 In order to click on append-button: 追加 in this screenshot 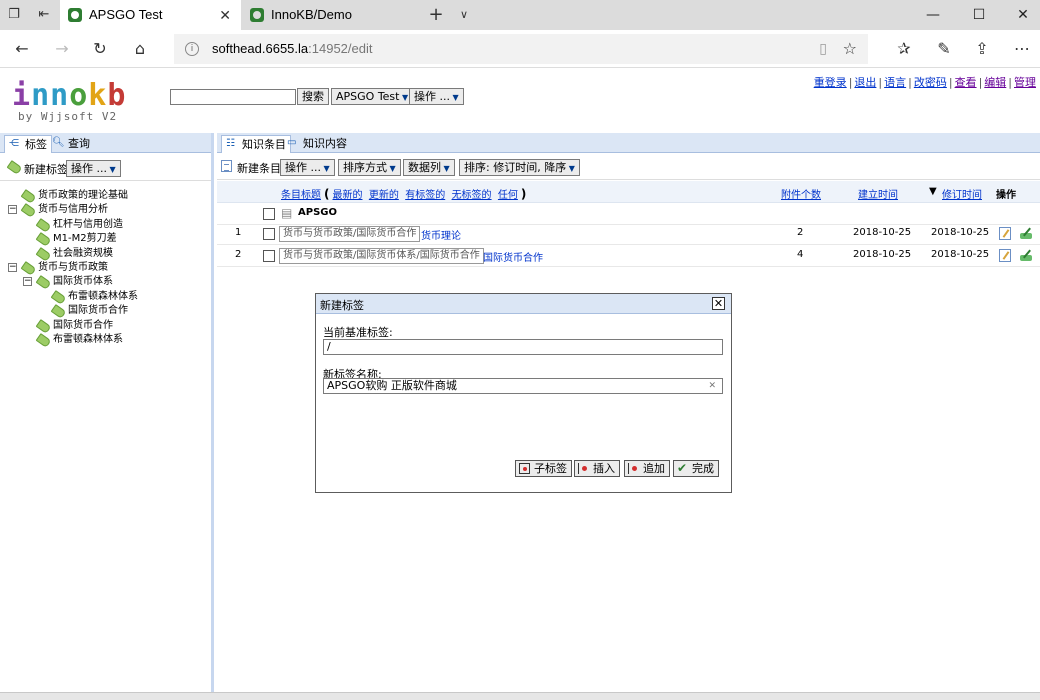, I will do `click(647, 468)`.